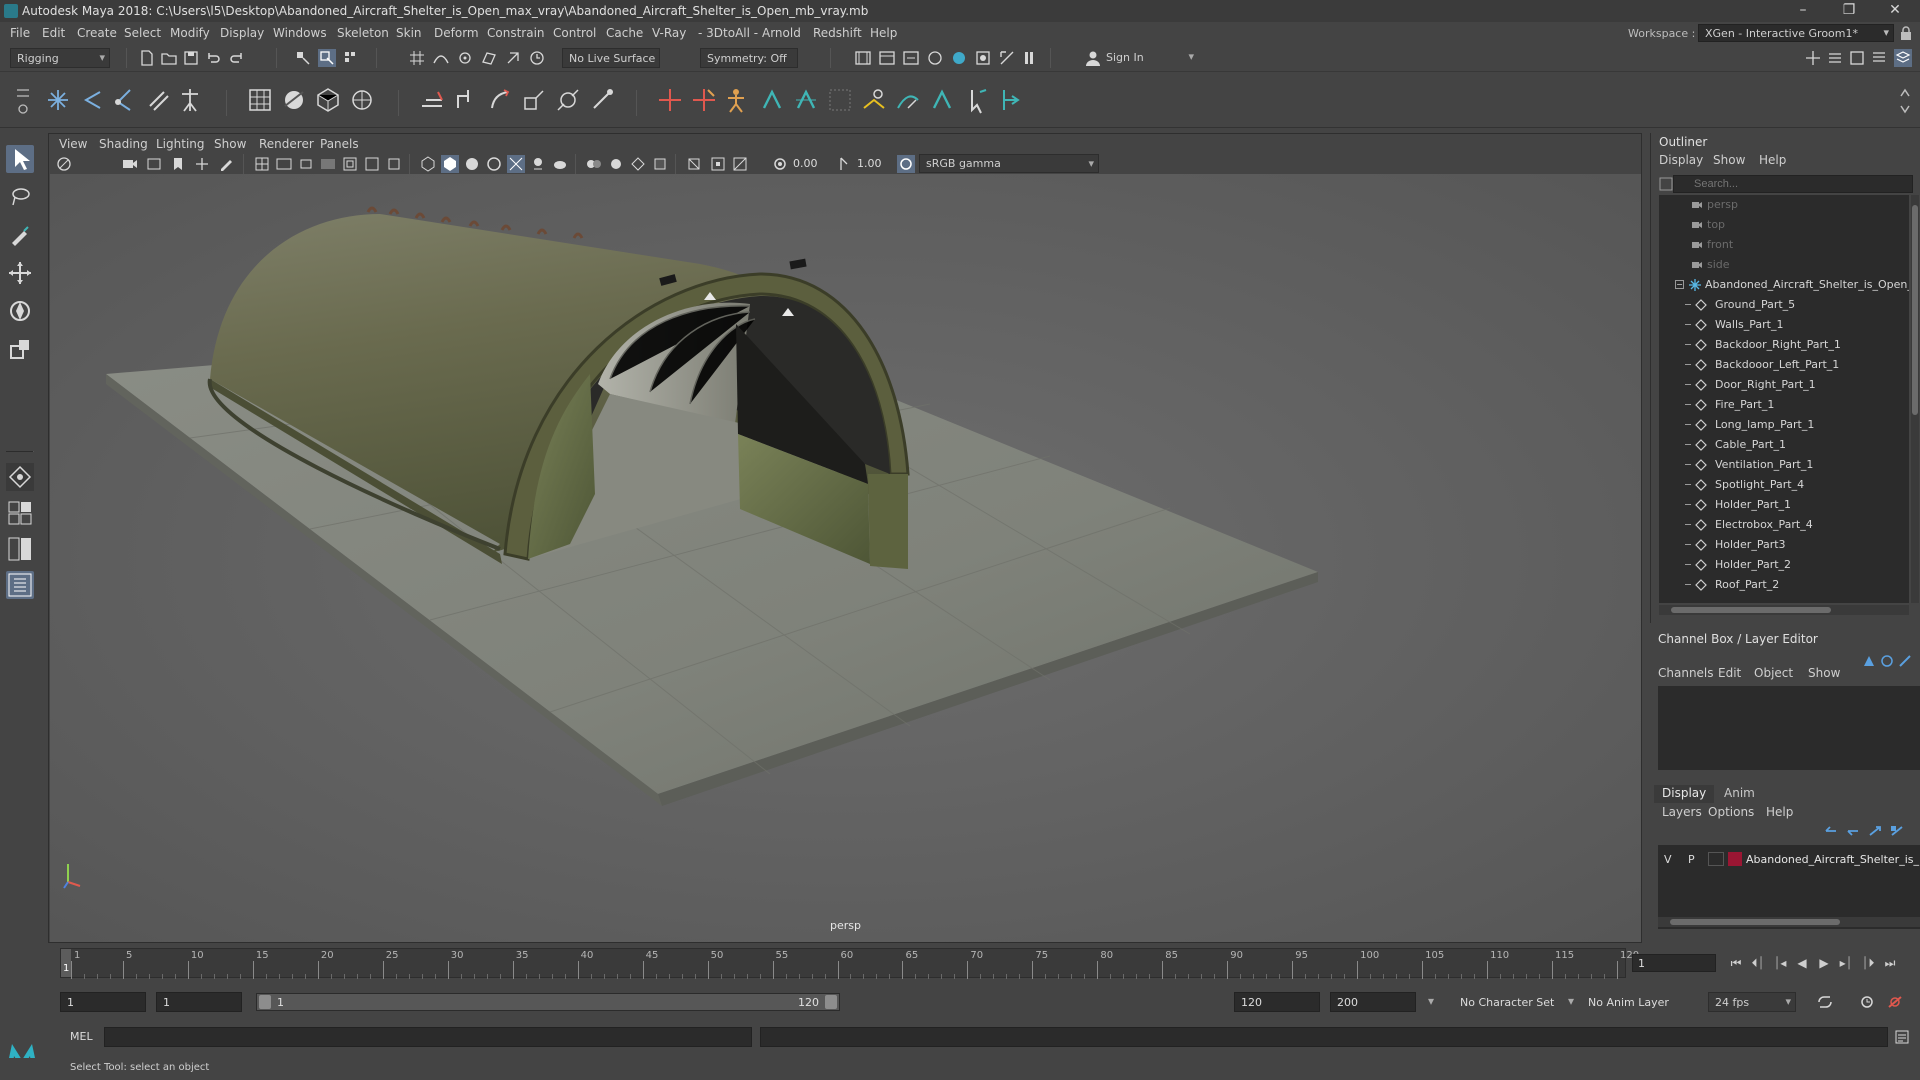  What do you see at coordinates (154, 164) in the screenshot?
I see `image-plane-icon` at bounding box center [154, 164].